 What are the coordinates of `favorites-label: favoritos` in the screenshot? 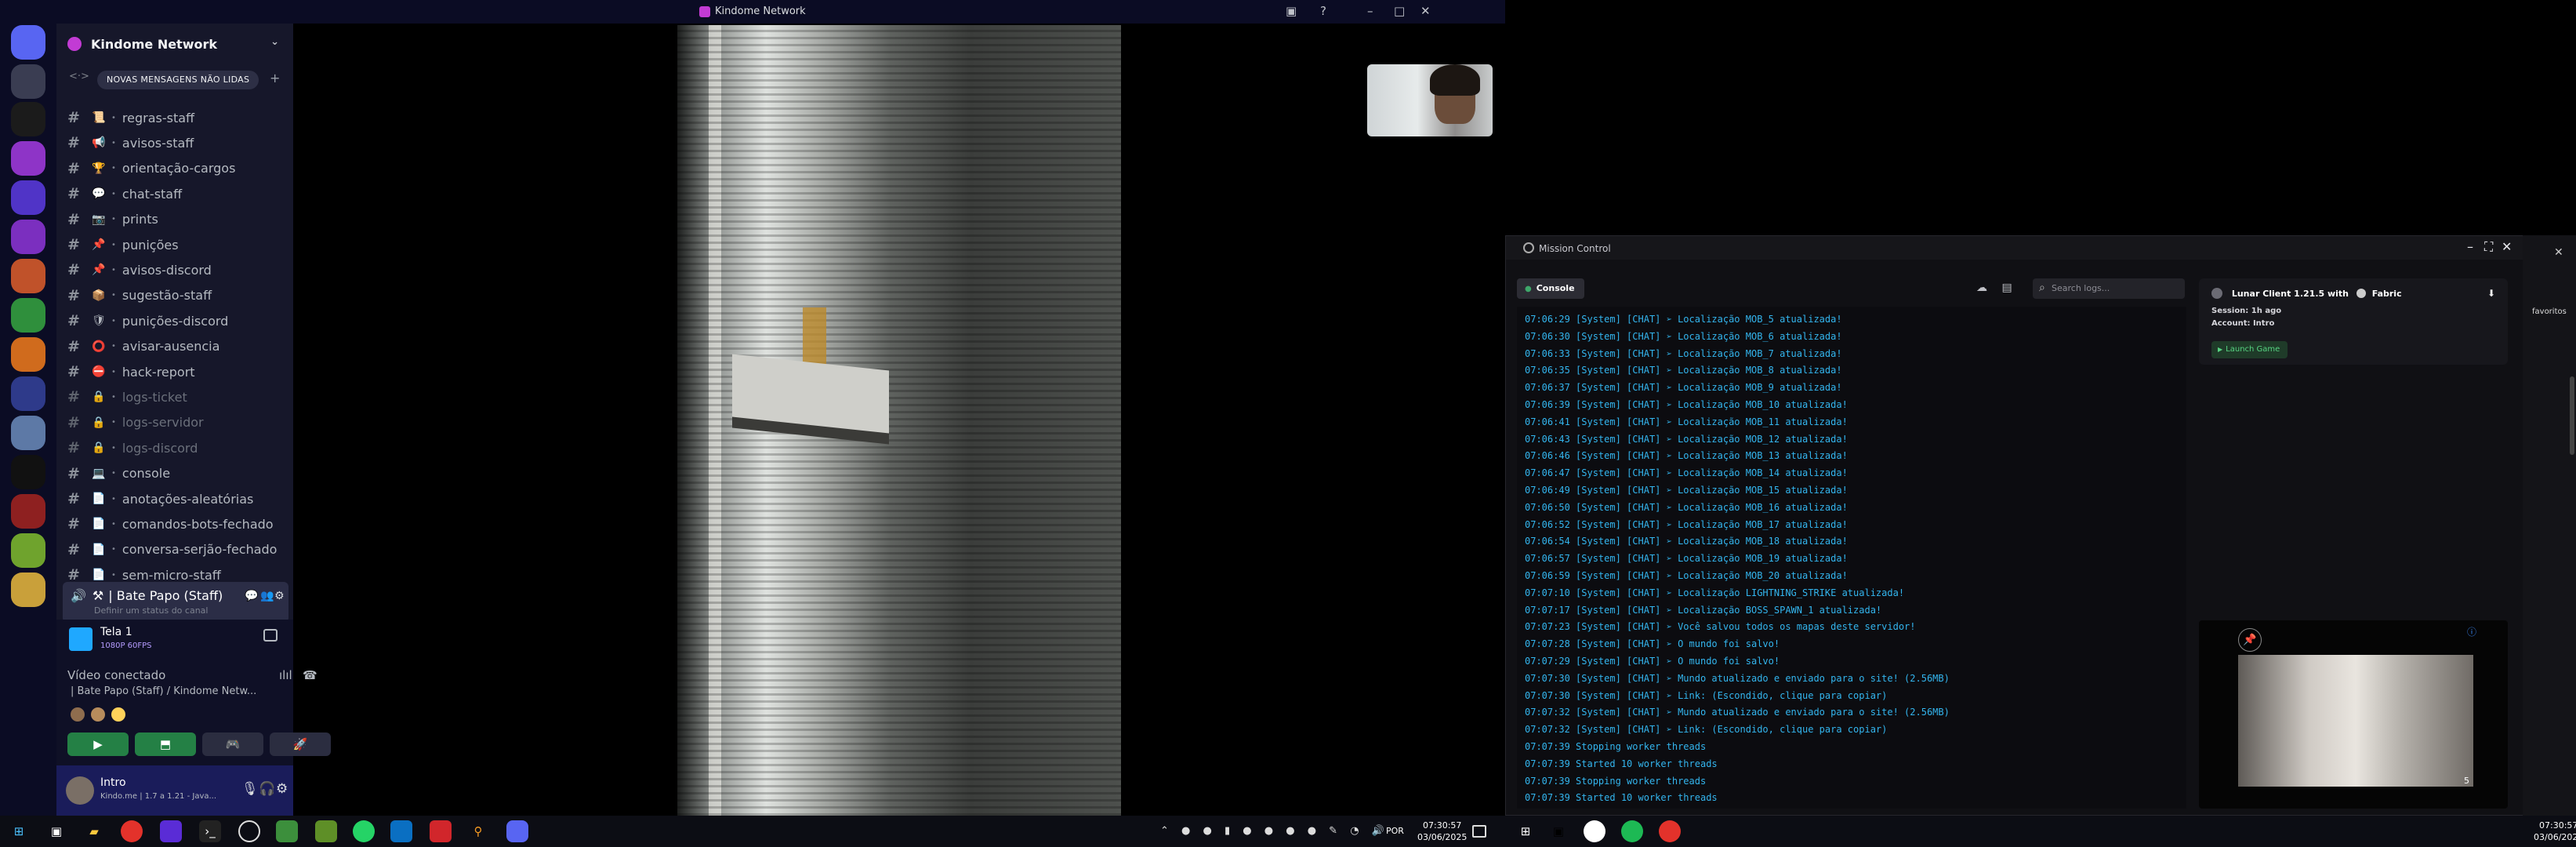 It's located at (2549, 311).